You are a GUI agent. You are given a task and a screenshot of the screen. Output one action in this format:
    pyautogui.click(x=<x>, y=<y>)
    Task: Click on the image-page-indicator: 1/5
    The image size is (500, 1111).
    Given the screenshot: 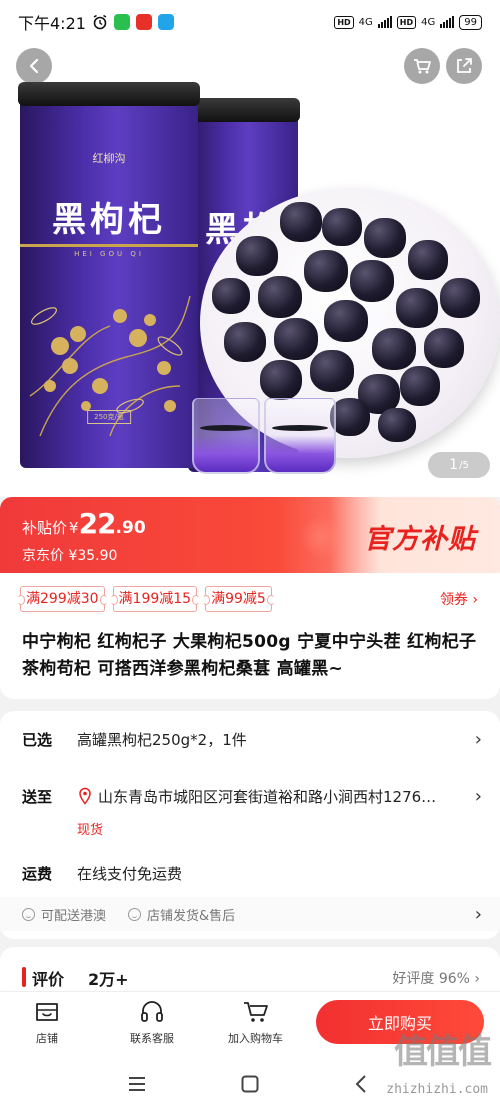 What is the action you would take?
    pyautogui.click(x=459, y=465)
    